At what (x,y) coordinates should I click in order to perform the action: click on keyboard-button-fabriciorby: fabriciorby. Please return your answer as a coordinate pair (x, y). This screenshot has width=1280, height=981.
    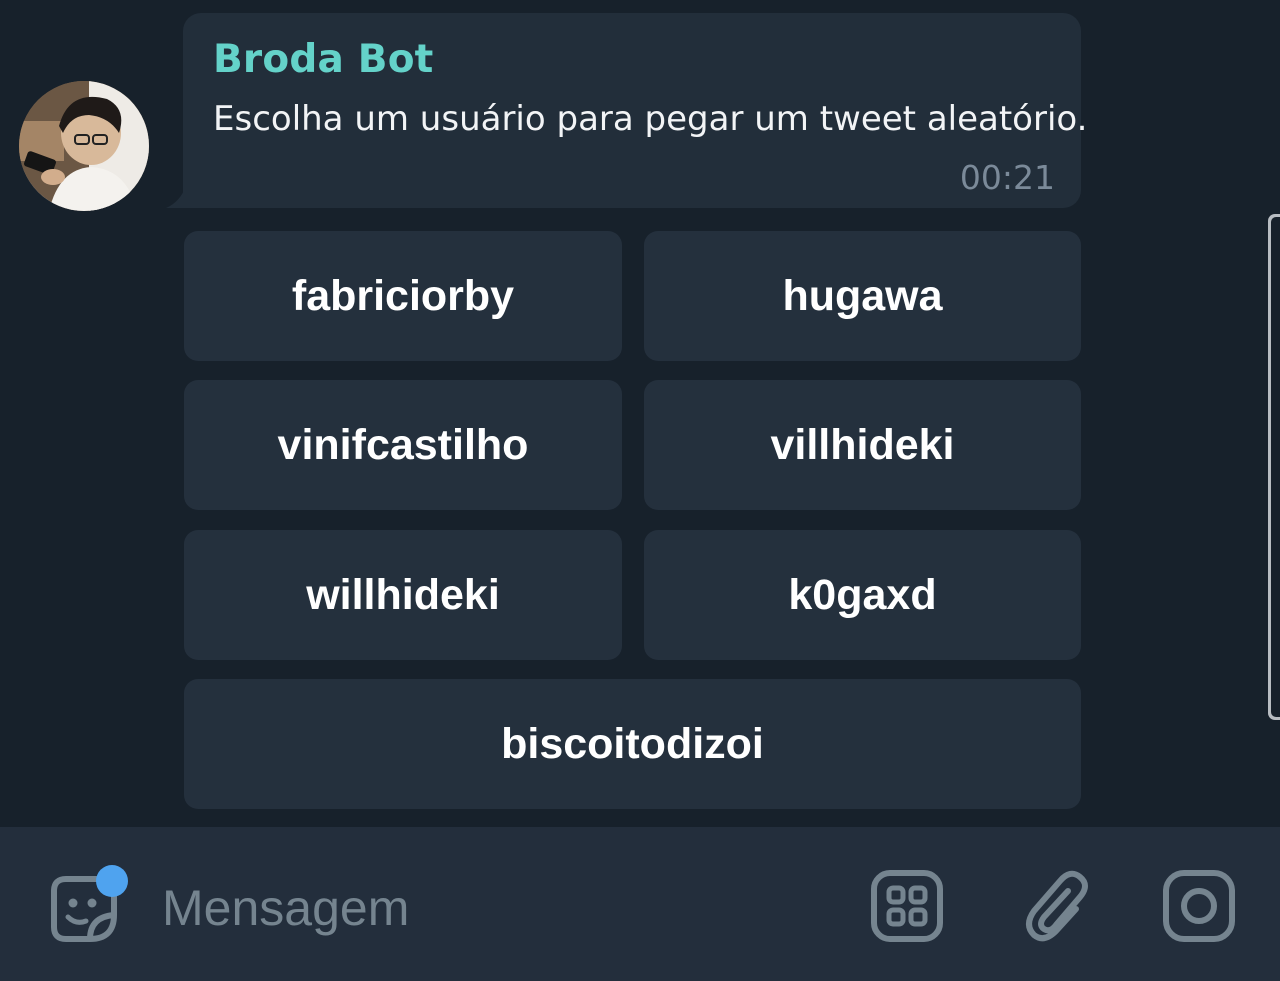
    Looking at the image, I should click on (403, 296).